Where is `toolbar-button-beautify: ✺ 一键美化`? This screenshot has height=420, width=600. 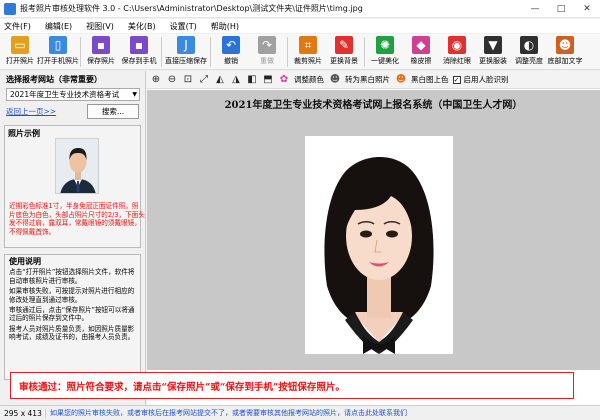
toolbar-button-beautify: ✺ 一键美化 is located at coordinates (385, 52).